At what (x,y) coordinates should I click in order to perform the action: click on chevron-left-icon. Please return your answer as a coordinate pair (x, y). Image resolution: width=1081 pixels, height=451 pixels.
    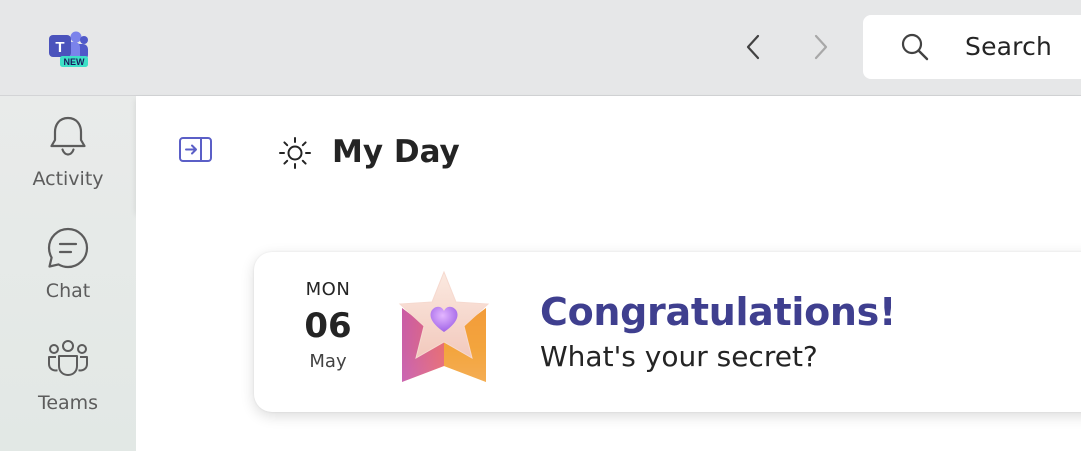
    Looking at the image, I should click on (753, 47).